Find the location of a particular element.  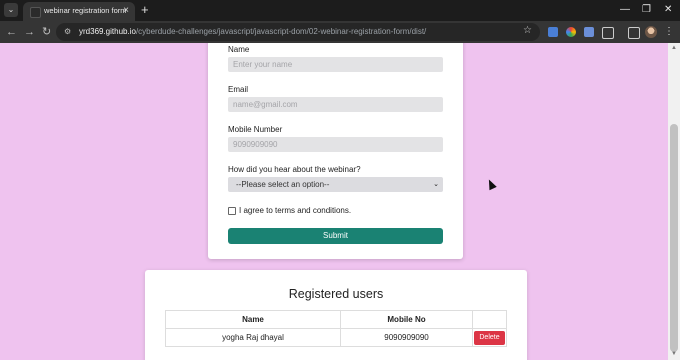

site-info-icon: ⚙ is located at coordinates (67, 31).